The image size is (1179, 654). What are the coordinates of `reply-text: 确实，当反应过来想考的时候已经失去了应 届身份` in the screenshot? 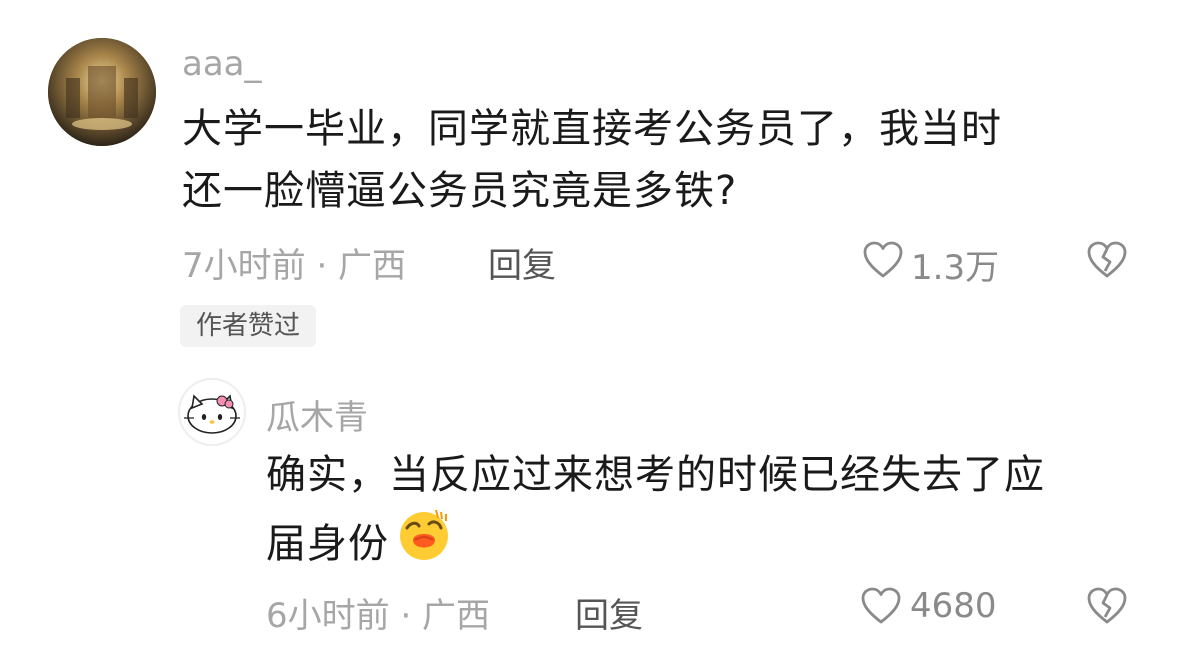 It's located at (655, 513).